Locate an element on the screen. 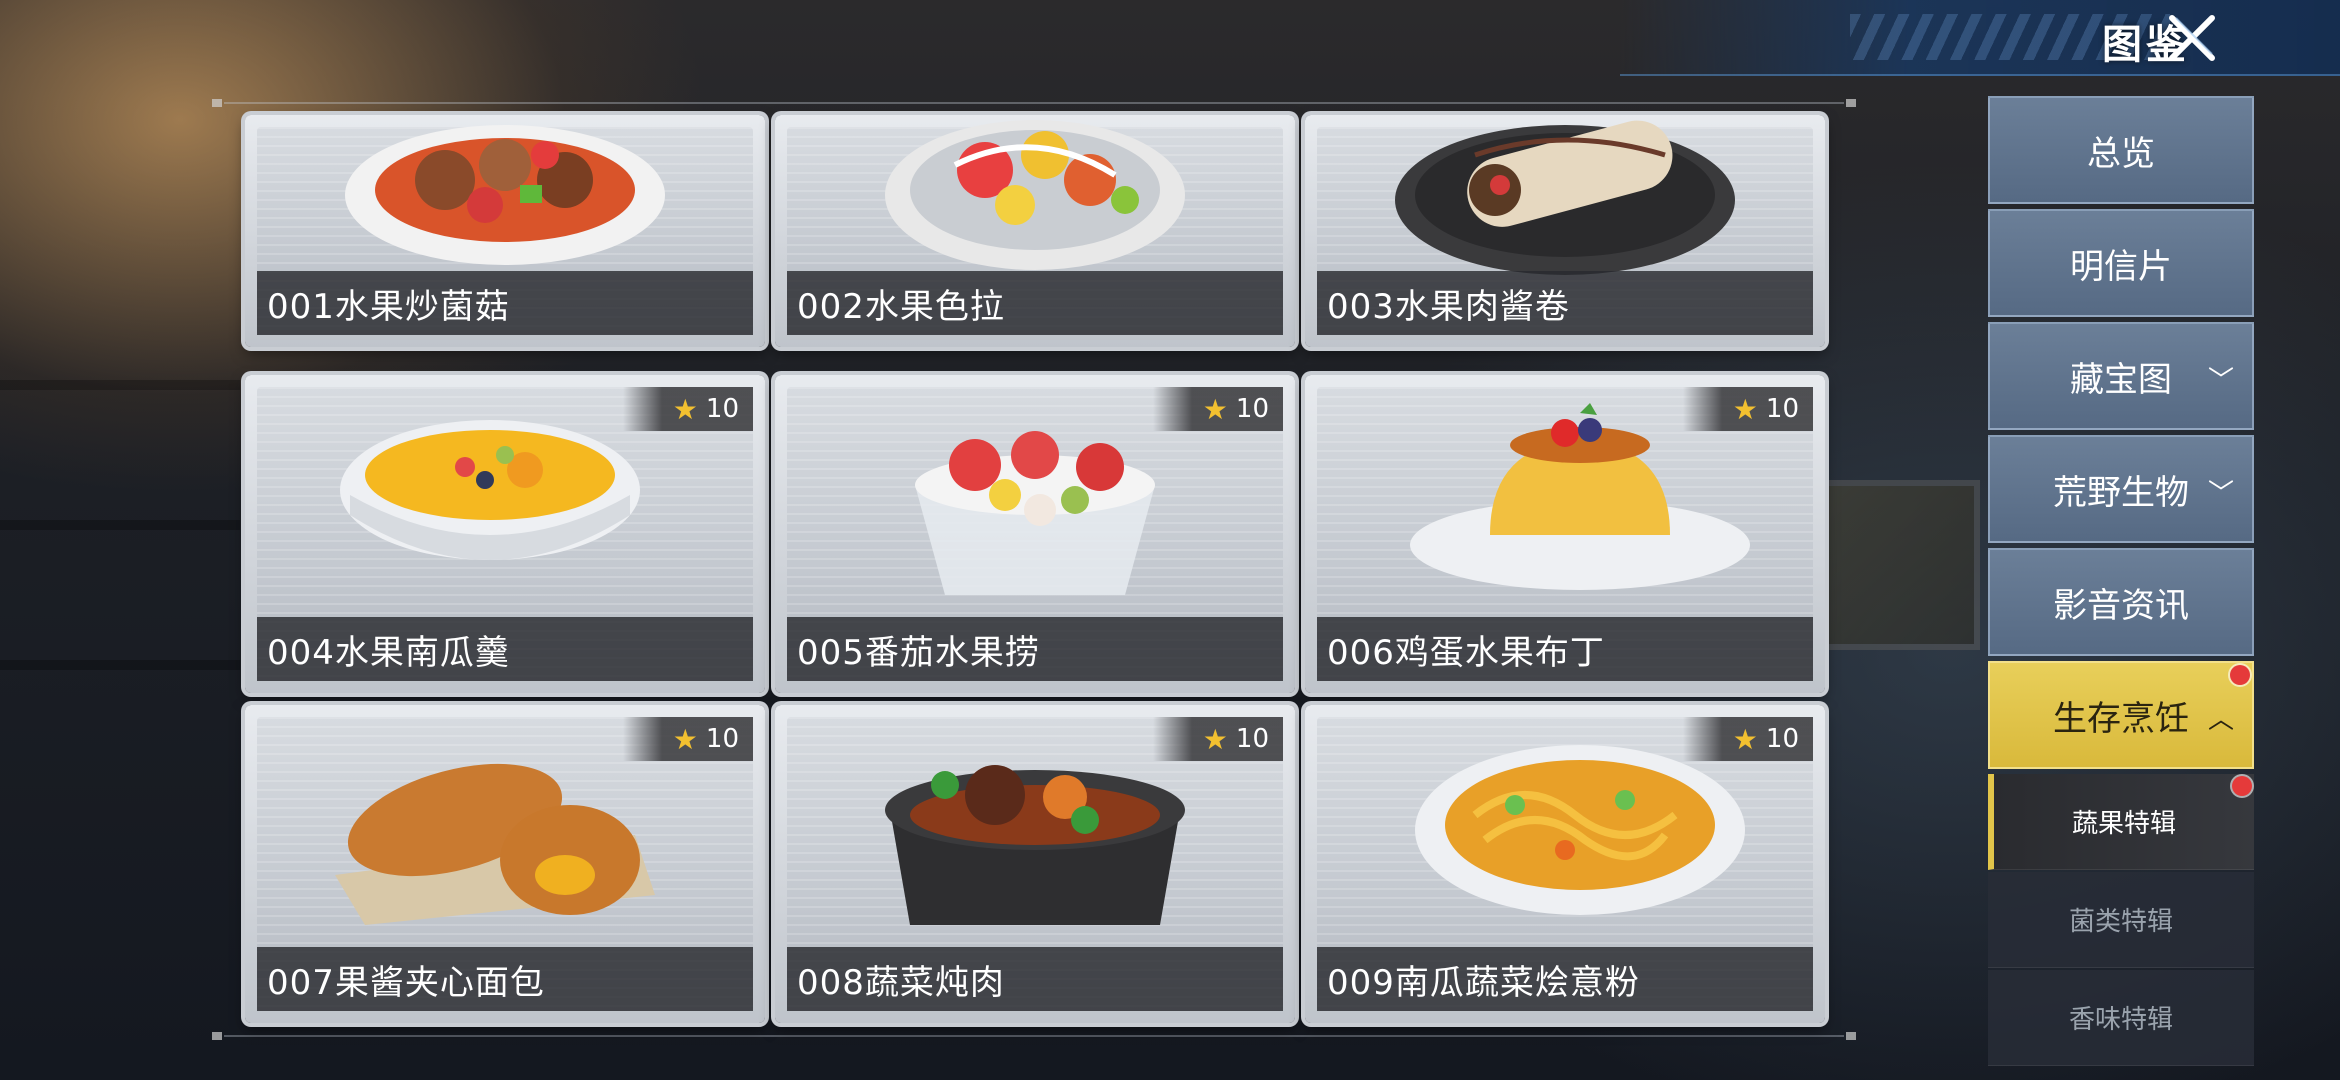  recipe-card-001: 001水果炒菌菇 is located at coordinates (505, 231).